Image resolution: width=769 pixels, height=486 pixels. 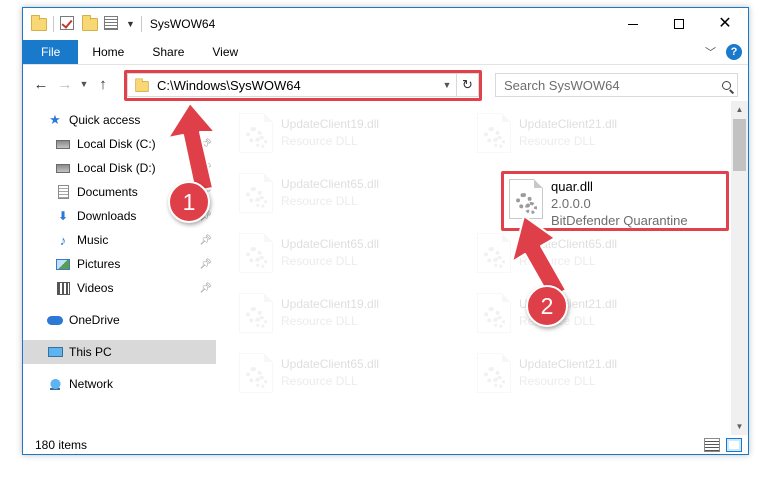 What do you see at coordinates (739, 145) in the screenshot?
I see `scrollbar-thumb` at bounding box center [739, 145].